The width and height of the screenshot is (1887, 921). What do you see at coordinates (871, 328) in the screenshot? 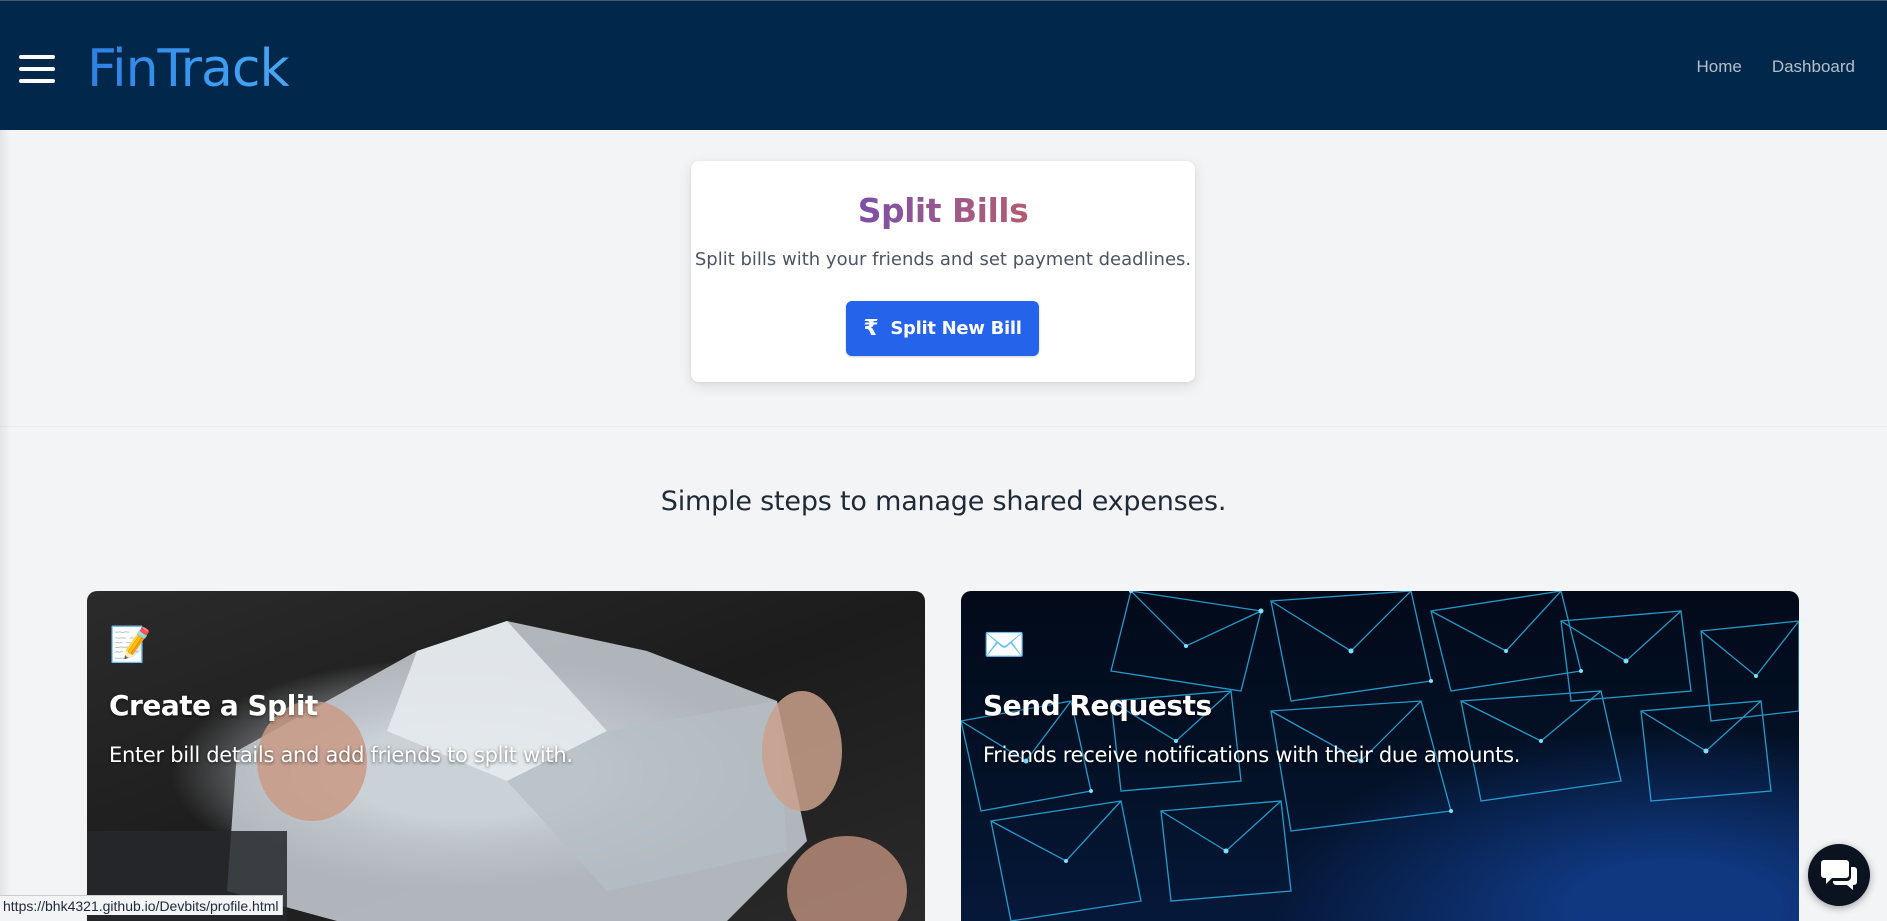
I see `rupee-icon: ₹` at bounding box center [871, 328].